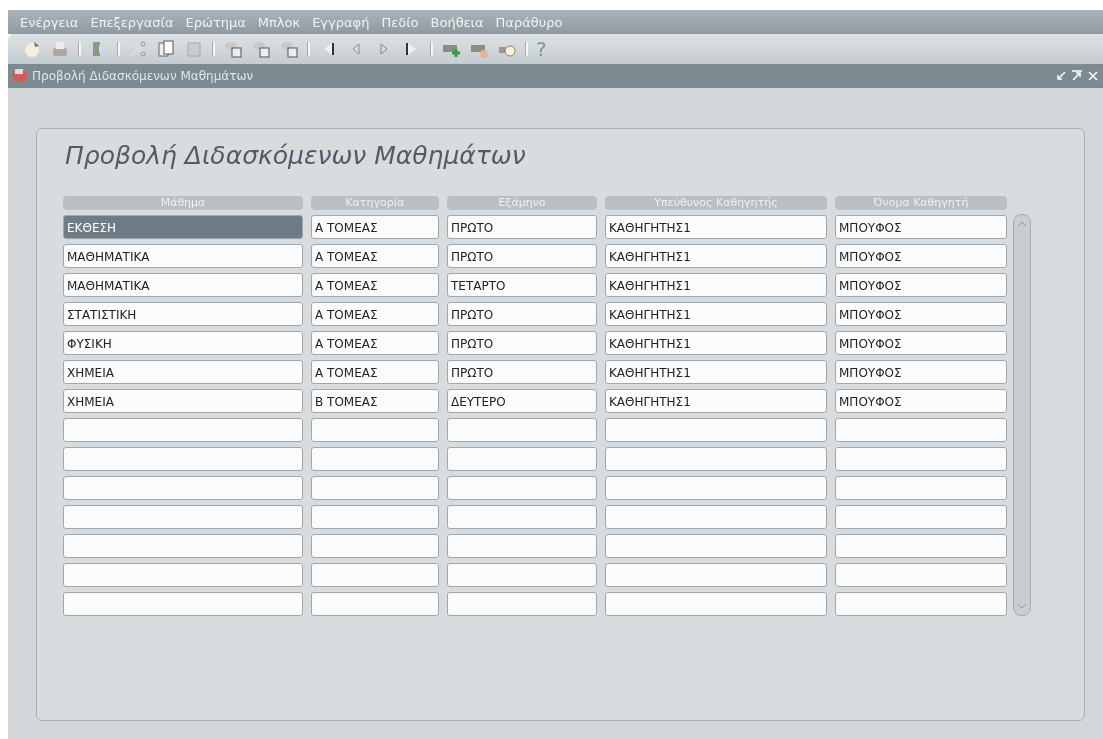 The width and height of the screenshot is (1103, 739). Describe the element at coordinates (1061, 76) in the screenshot. I see `minimize-icon` at that location.